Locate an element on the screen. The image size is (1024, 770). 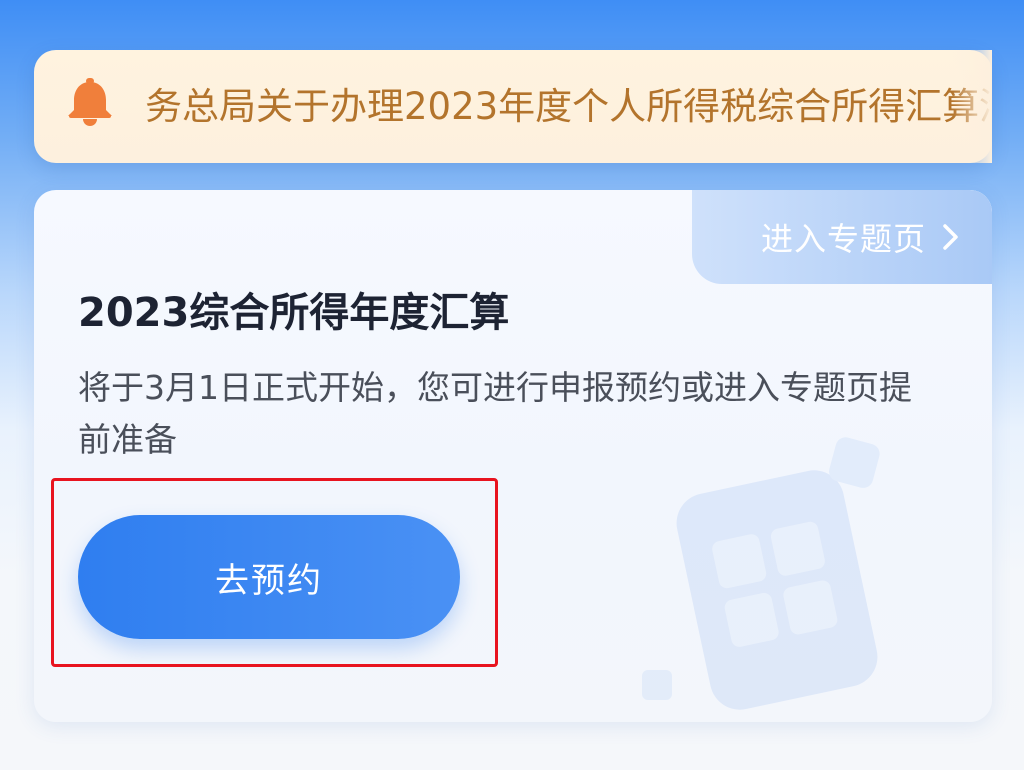
topic-page-link: 进入专题页 is located at coordinates (842, 237).